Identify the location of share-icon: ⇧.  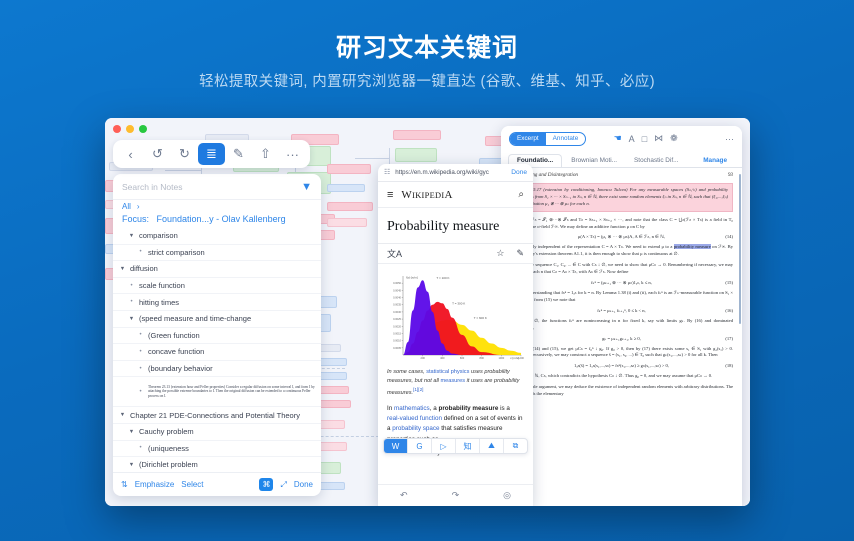
(265, 154).